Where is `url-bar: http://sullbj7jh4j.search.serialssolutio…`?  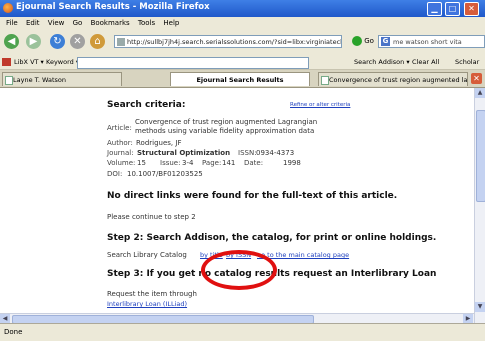
url-bar: http://sullbj7jh4j.search.serialssolutio… is located at coordinates (228, 41).